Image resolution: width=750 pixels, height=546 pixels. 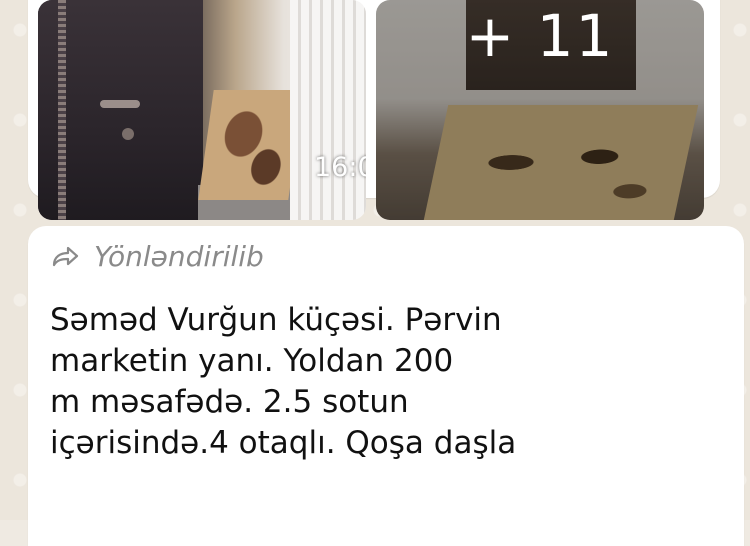 What do you see at coordinates (62, 110) in the screenshot?
I see `photo-door-edge` at bounding box center [62, 110].